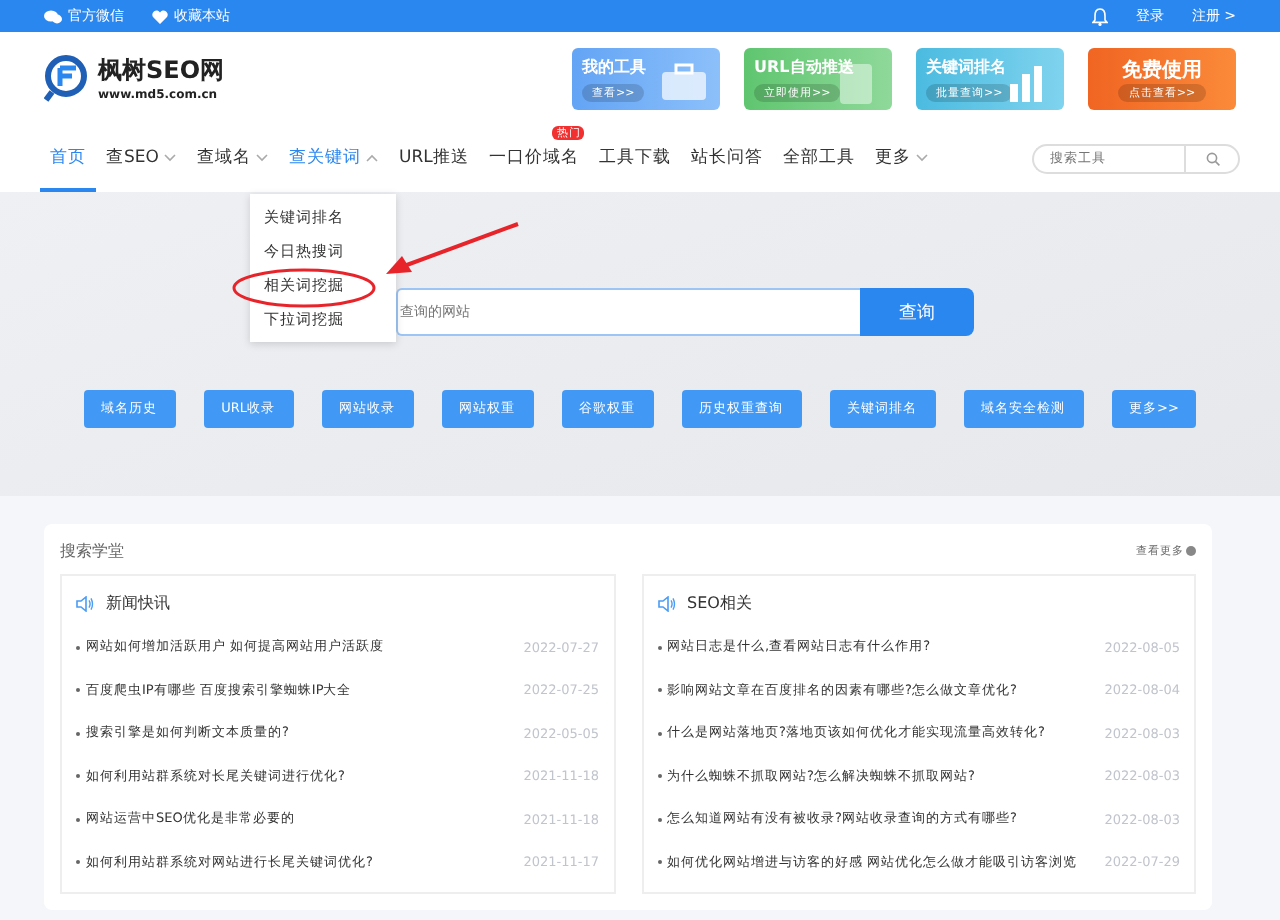  What do you see at coordinates (818, 158) in the screenshot?
I see `nav-tab: 全部工具` at bounding box center [818, 158].